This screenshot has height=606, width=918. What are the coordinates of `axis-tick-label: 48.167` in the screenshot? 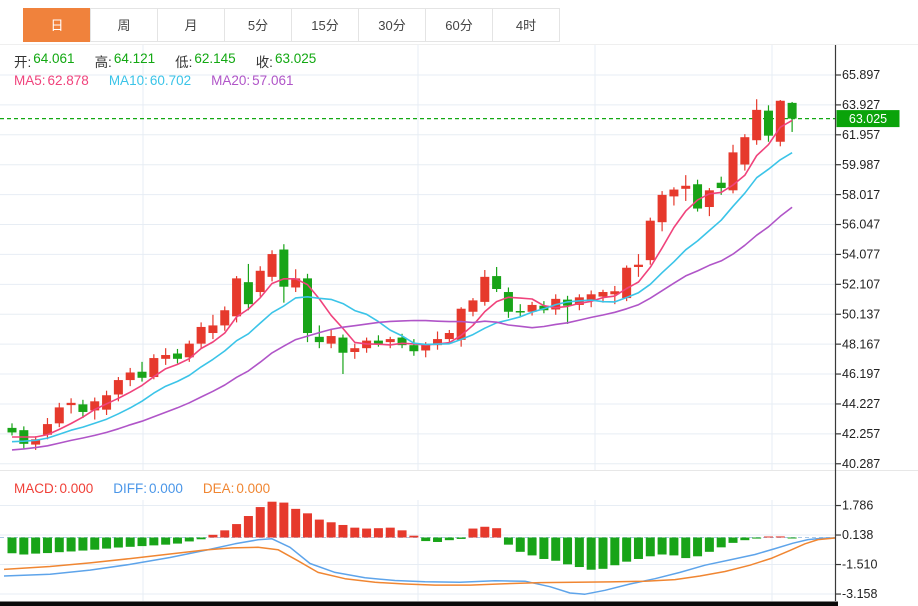 It's located at (861, 344).